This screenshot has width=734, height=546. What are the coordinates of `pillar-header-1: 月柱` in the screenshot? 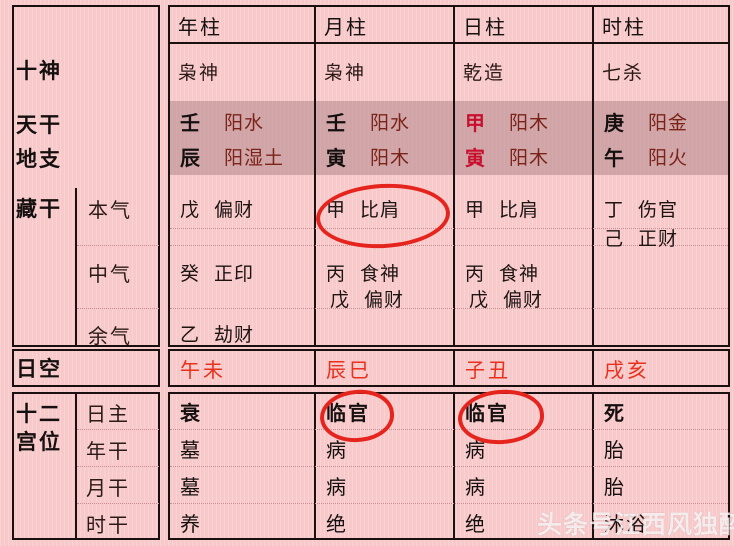 It's located at (346, 26).